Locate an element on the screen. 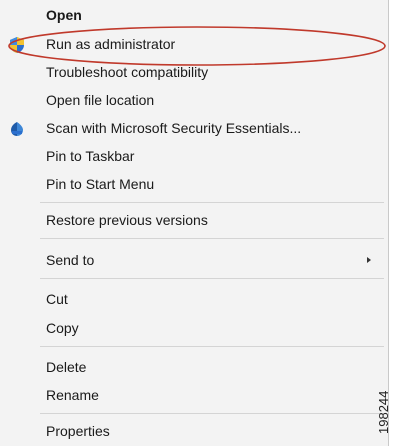  menu-item-pin-to-start-menu-label: Pin to Start Menu is located at coordinates (100, 184).